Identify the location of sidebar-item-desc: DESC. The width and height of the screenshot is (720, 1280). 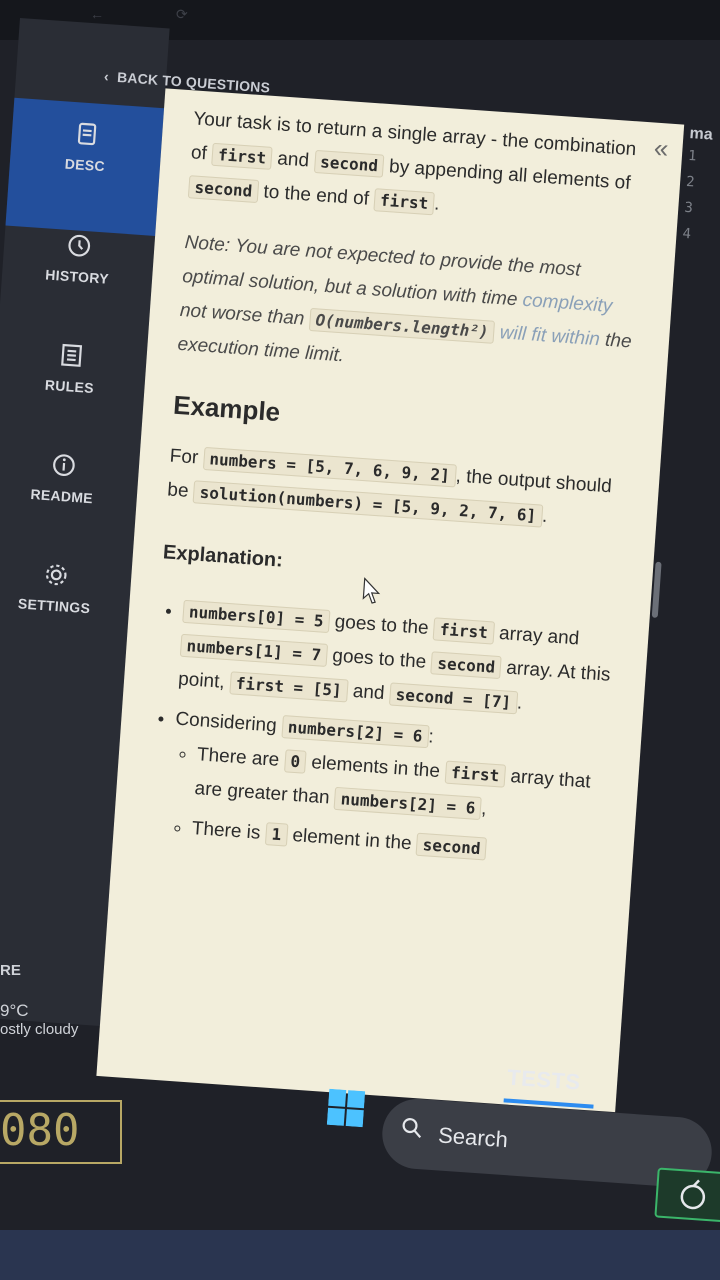
(85, 166).